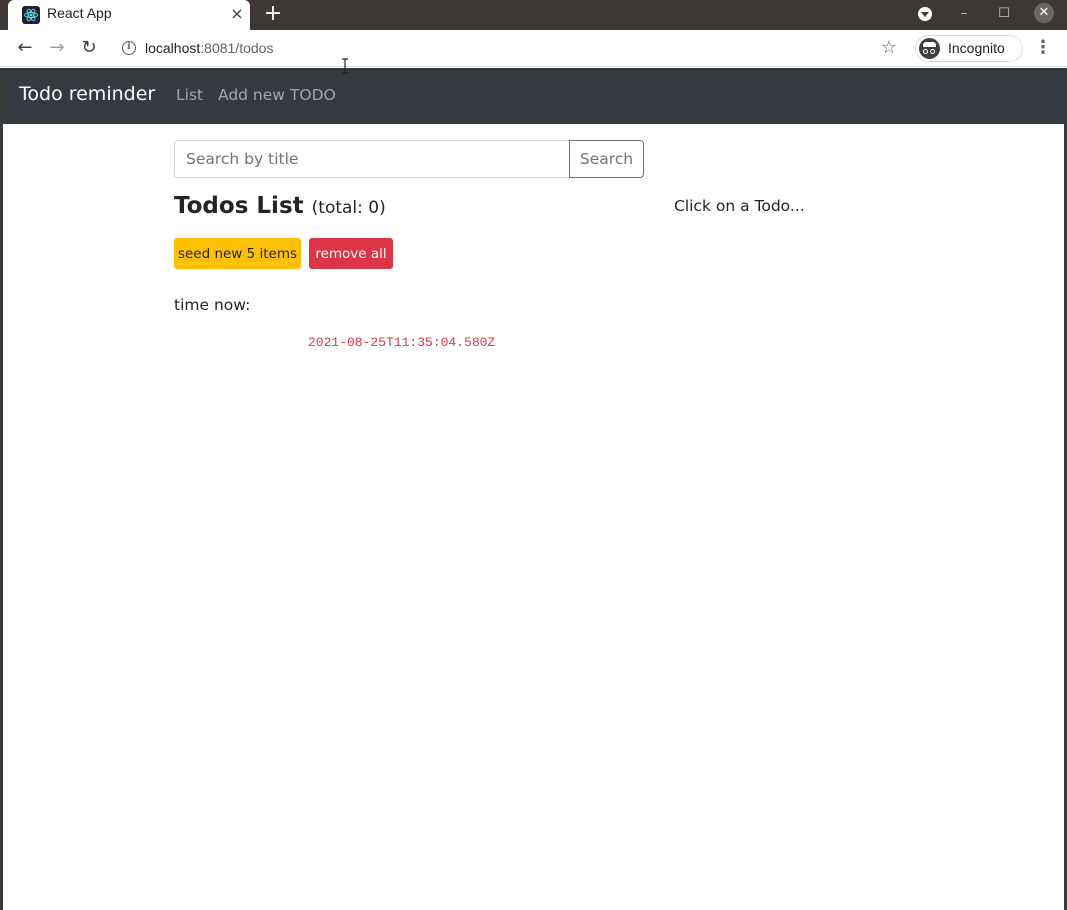 The image size is (1067, 910). What do you see at coordinates (25, 48) in the screenshot?
I see `back-arrow-icon: ←` at bounding box center [25, 48].